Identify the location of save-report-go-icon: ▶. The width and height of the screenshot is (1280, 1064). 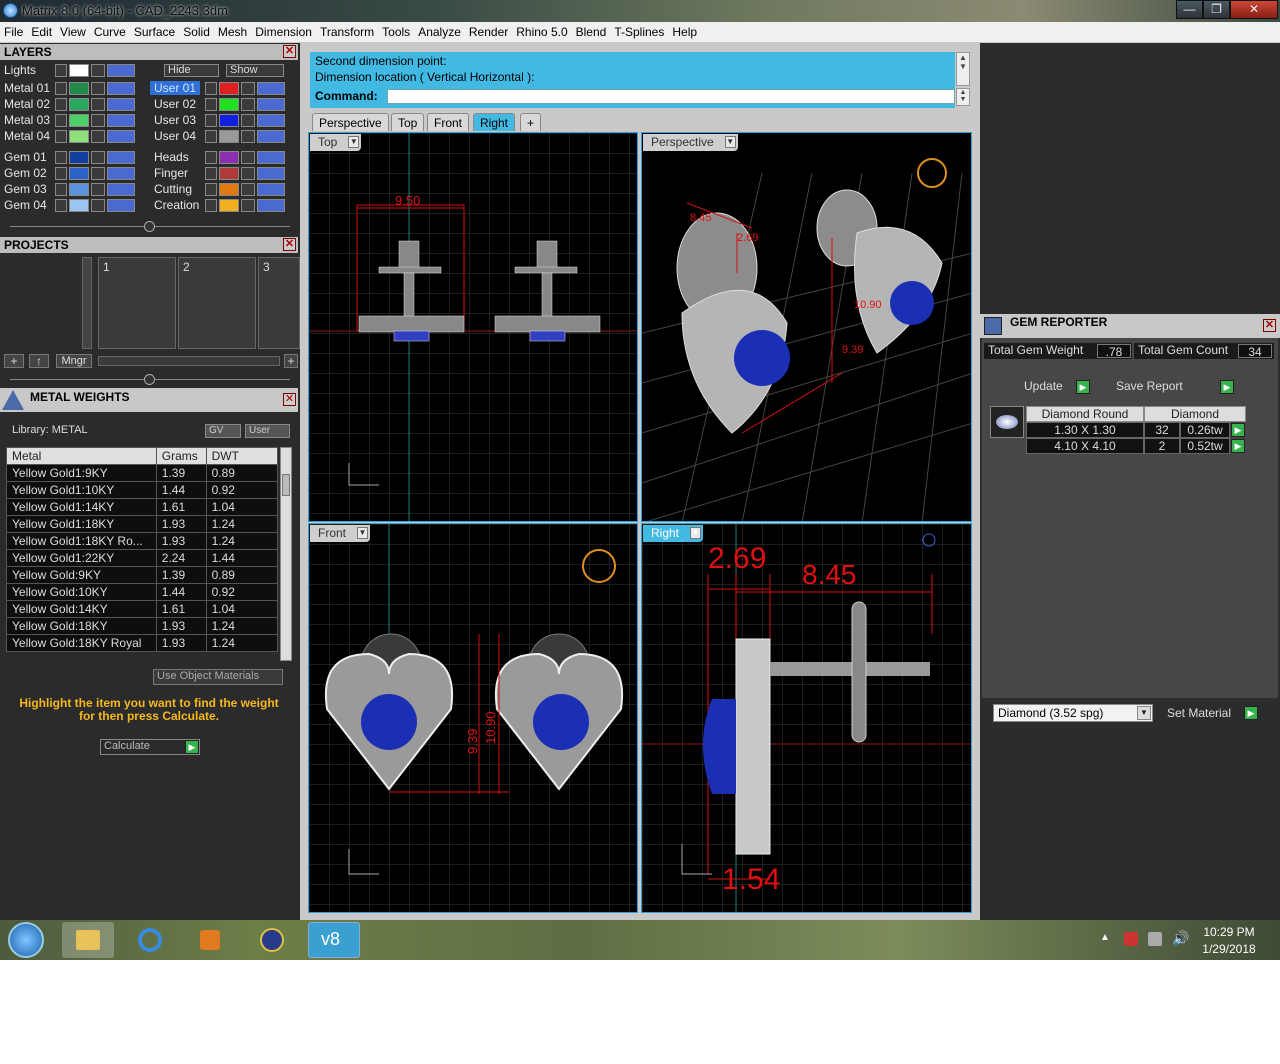
(1227, 387).